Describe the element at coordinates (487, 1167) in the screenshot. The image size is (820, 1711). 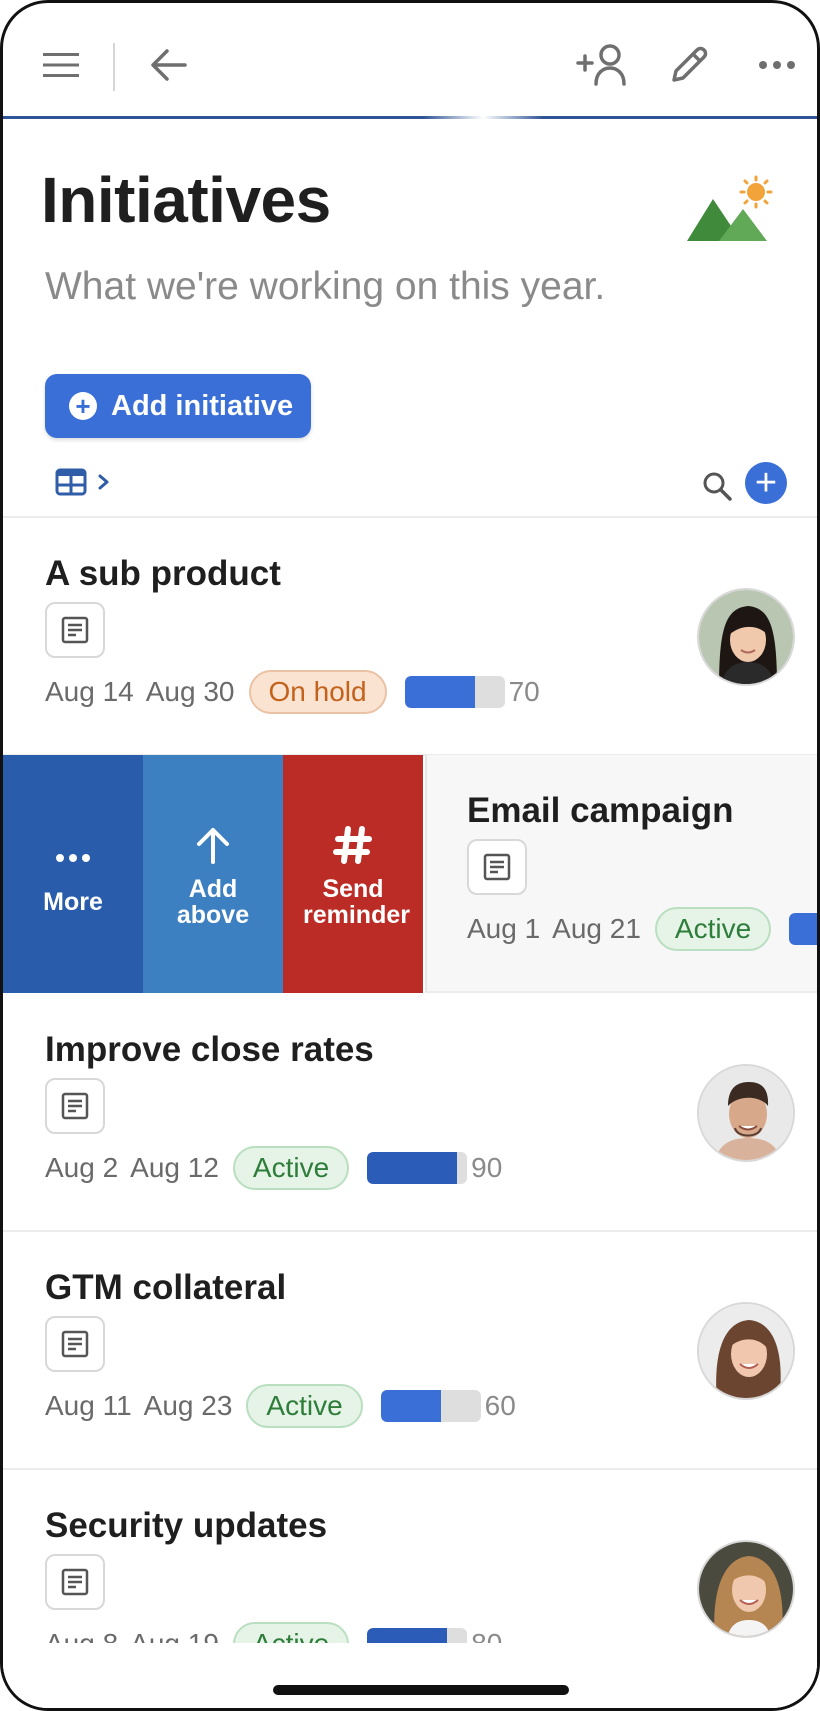
I see `progress-value: 90` at that location.